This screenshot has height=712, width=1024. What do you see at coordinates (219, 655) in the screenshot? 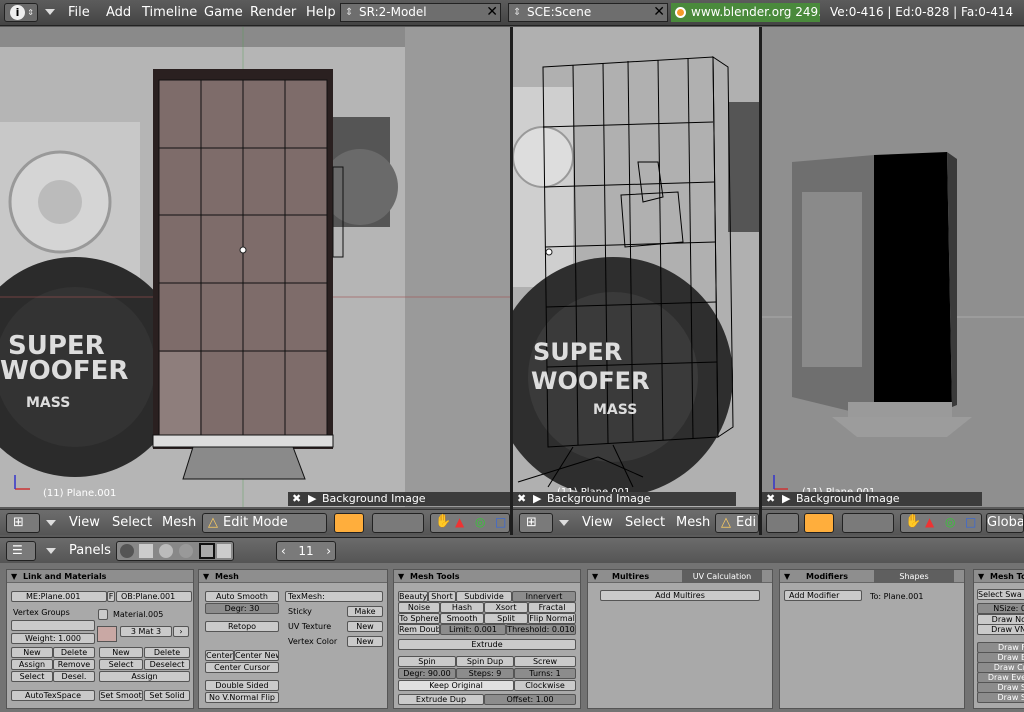
I see `center-button: Center` at bounding box center [219, 655].